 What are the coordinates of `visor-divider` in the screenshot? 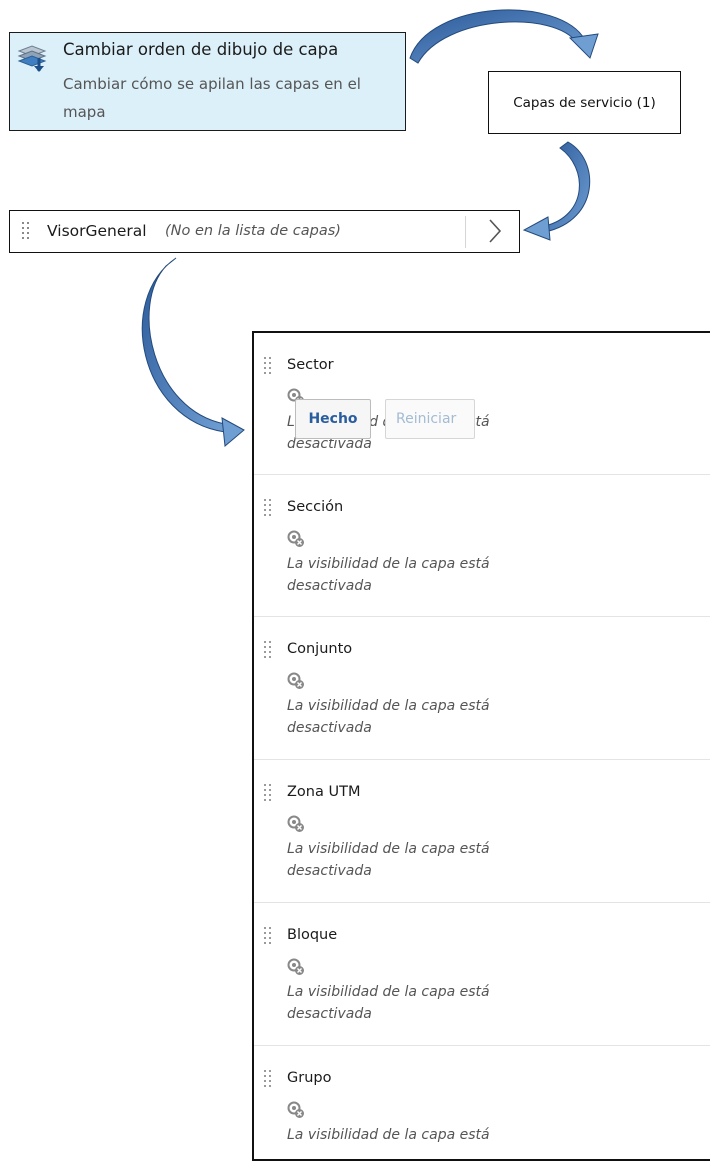 It's located at (465, 232).